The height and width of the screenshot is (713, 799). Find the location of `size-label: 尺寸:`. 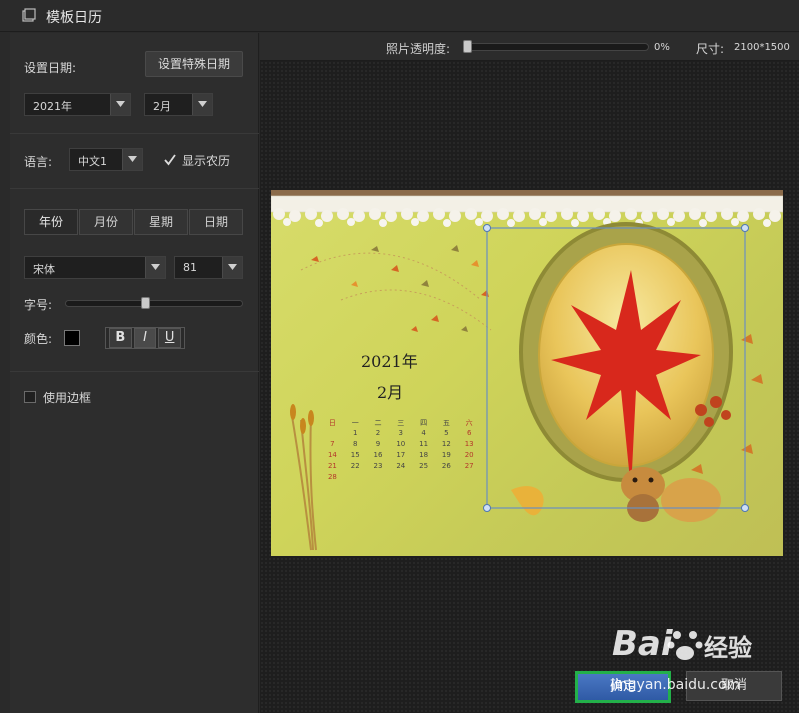

size-label: 尺寸: is located at coordinates (710, 49).